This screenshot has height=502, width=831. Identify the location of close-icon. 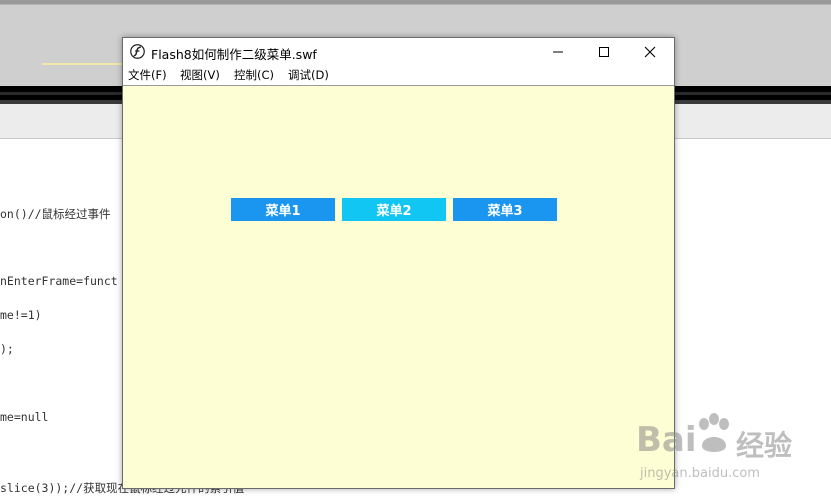
(650, 51).